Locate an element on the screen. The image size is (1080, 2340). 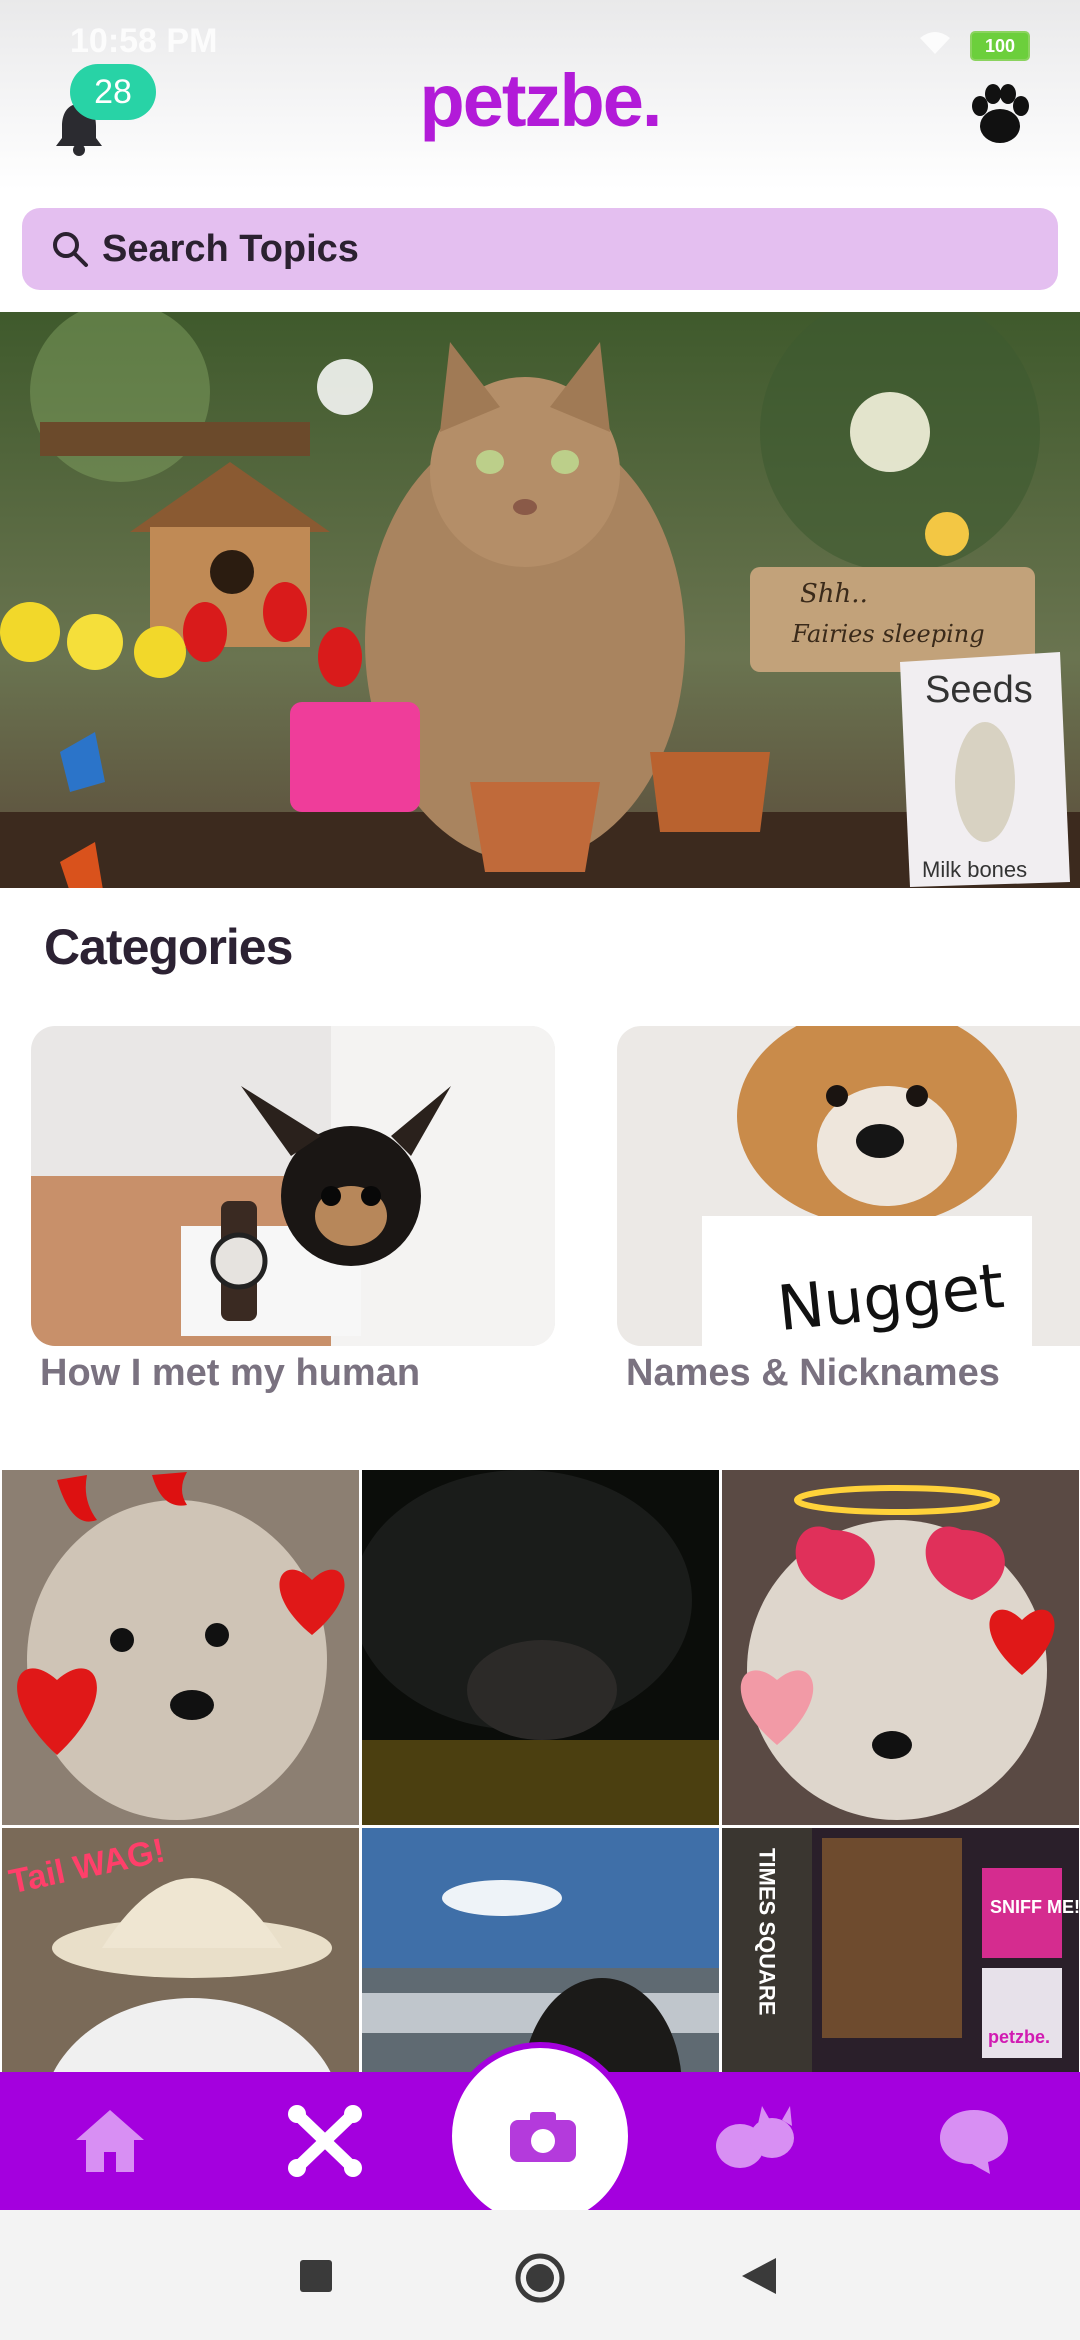
app-header: 10:58 PM 100 28 petzbe. is located at coordinates (540, 95).